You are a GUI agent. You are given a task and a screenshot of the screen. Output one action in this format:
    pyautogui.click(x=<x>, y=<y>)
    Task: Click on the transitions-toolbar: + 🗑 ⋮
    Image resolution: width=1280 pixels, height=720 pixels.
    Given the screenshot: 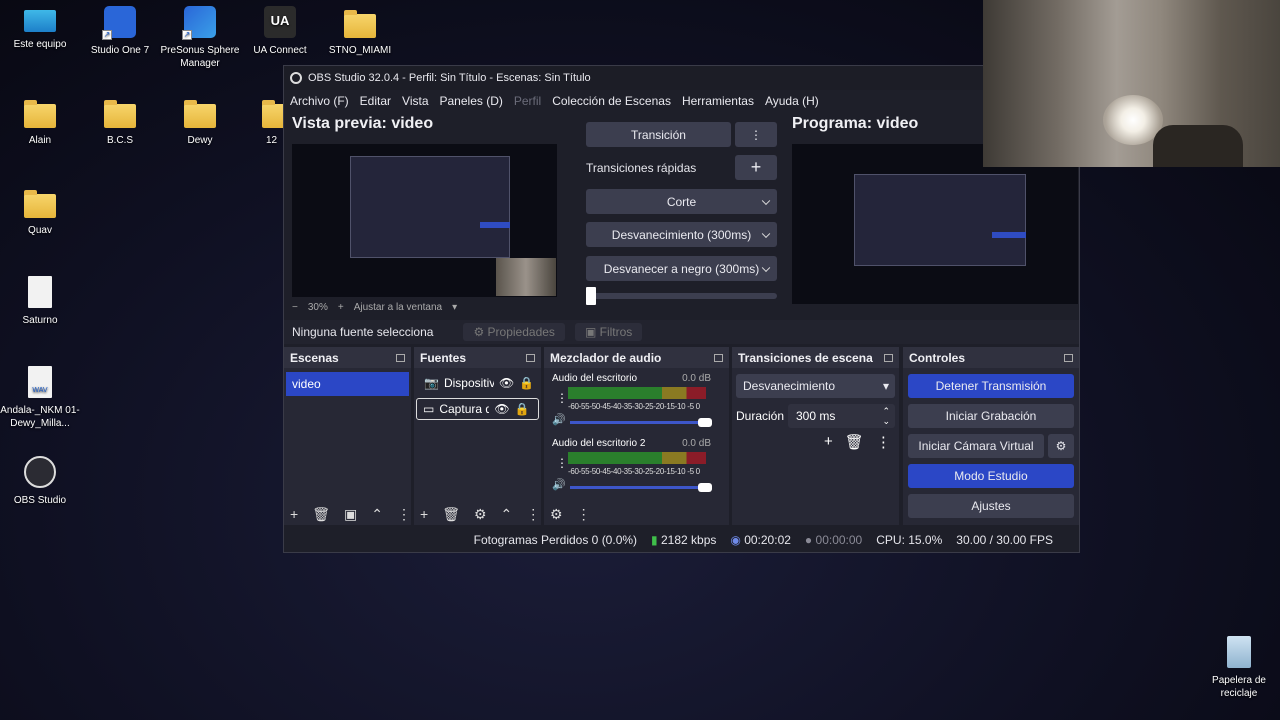 What is the action you would take?
    pyautogui.click(x=857, y=442)
    